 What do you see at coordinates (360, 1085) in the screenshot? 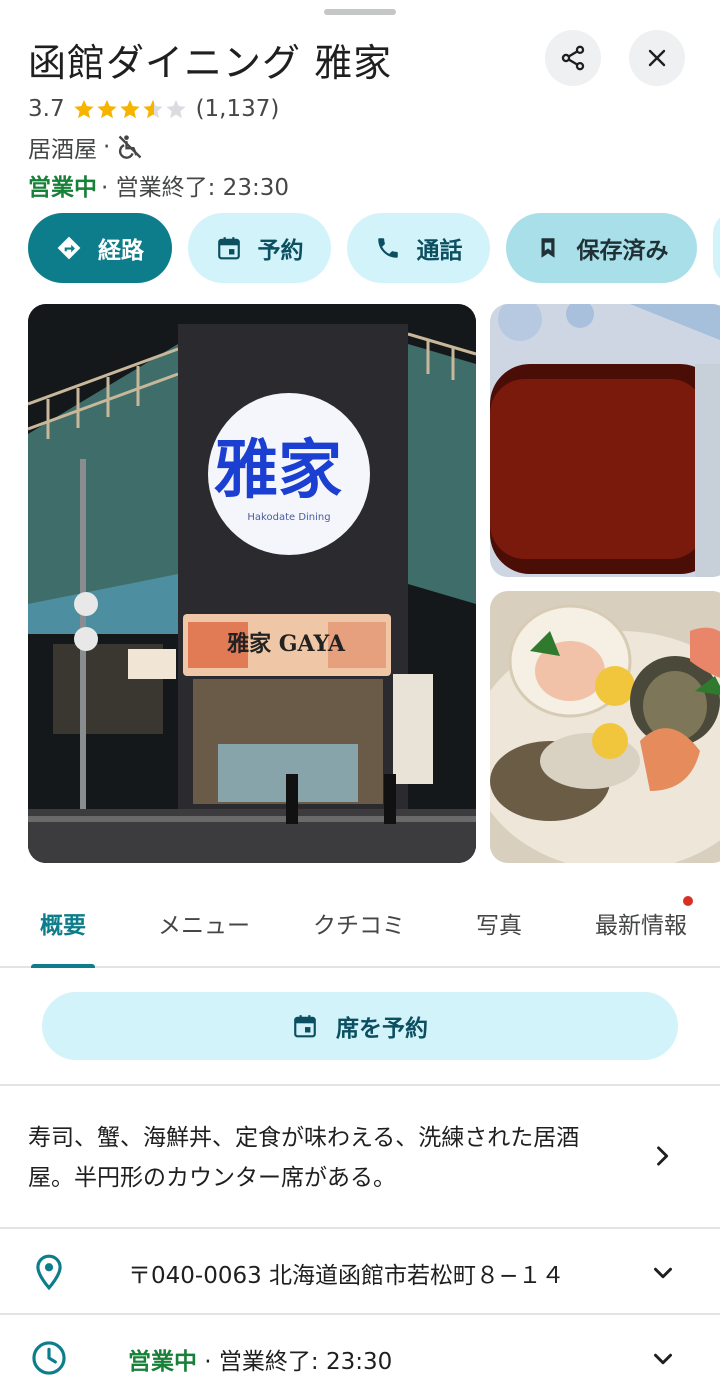
I see `divider` at bounding box center [360, 1085].